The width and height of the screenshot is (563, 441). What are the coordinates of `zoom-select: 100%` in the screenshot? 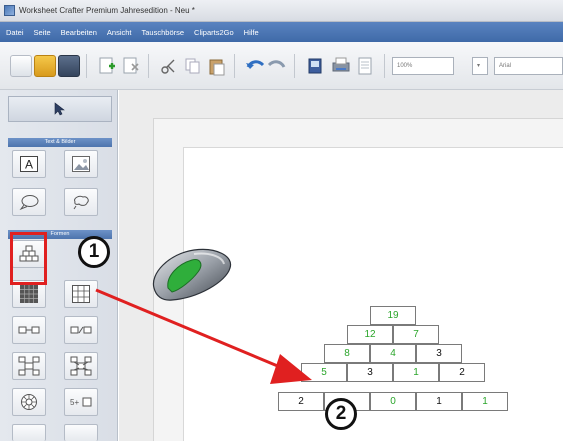 It's located at (423, 66).